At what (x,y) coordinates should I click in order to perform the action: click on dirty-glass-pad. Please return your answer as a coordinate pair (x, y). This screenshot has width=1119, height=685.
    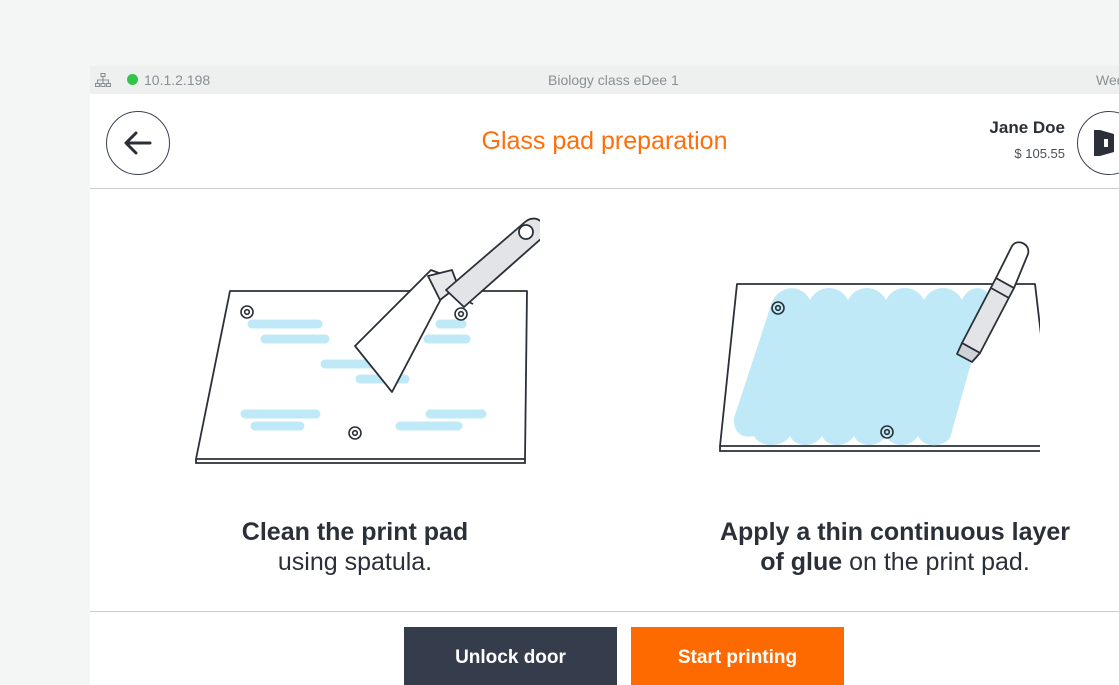
    Looking at the image, I should click on (361, 377).